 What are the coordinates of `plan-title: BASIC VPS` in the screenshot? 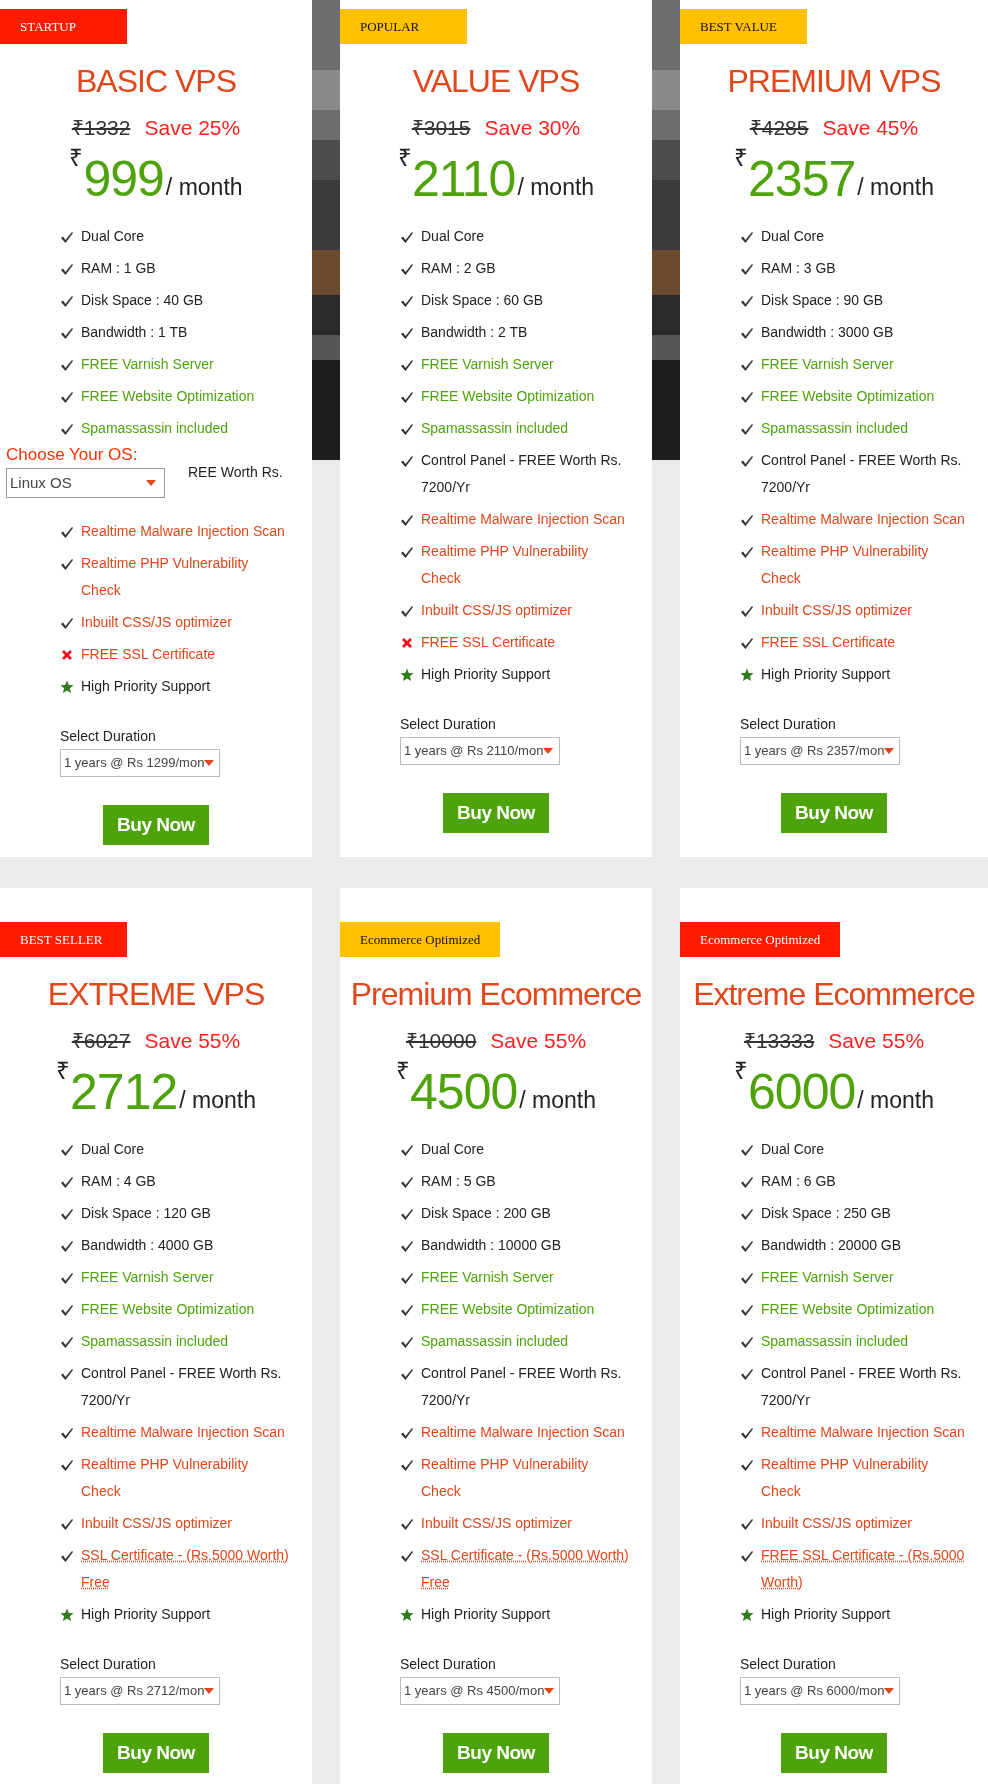 It's located at (156, 81).